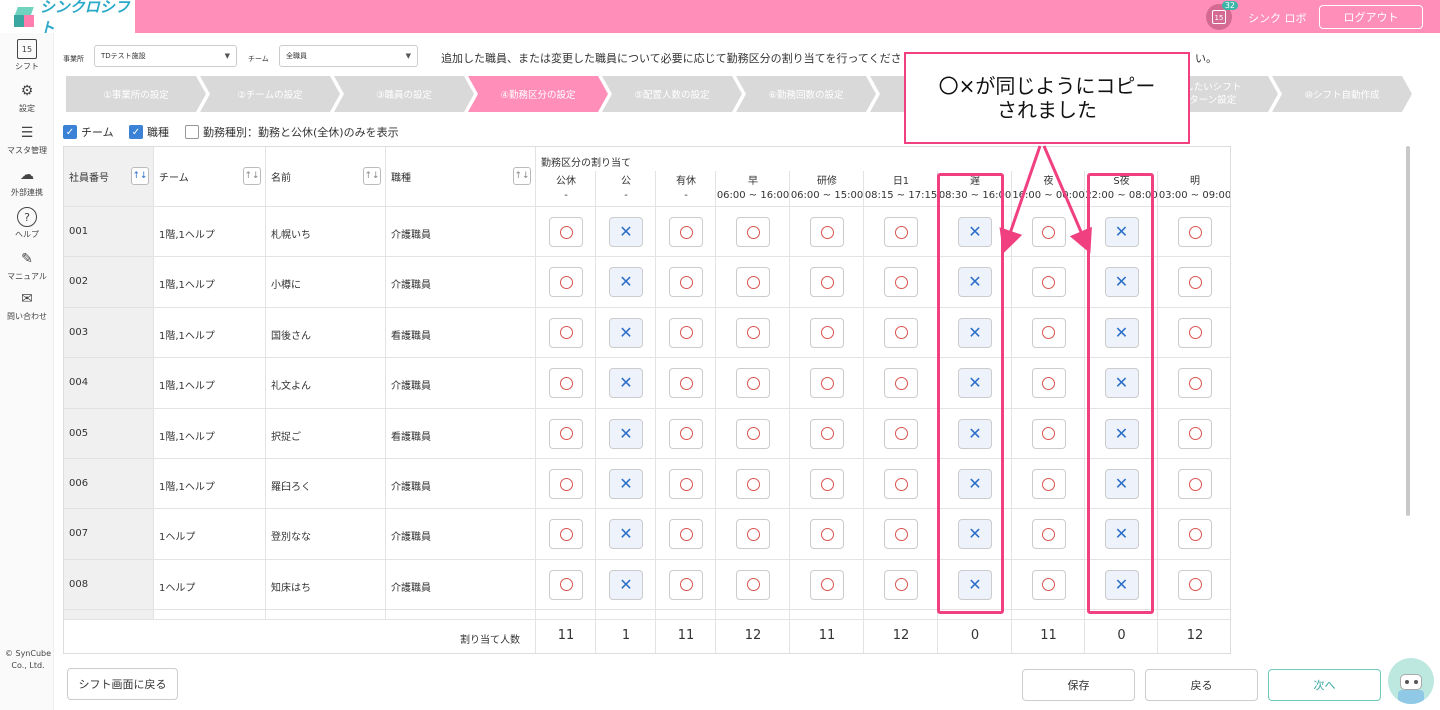 The height and width of the screenshot is (710, 1440). Describe the element at coordinates (136, 94) in the screenshot. I see `step-1: ①事業所の設定` at that location.